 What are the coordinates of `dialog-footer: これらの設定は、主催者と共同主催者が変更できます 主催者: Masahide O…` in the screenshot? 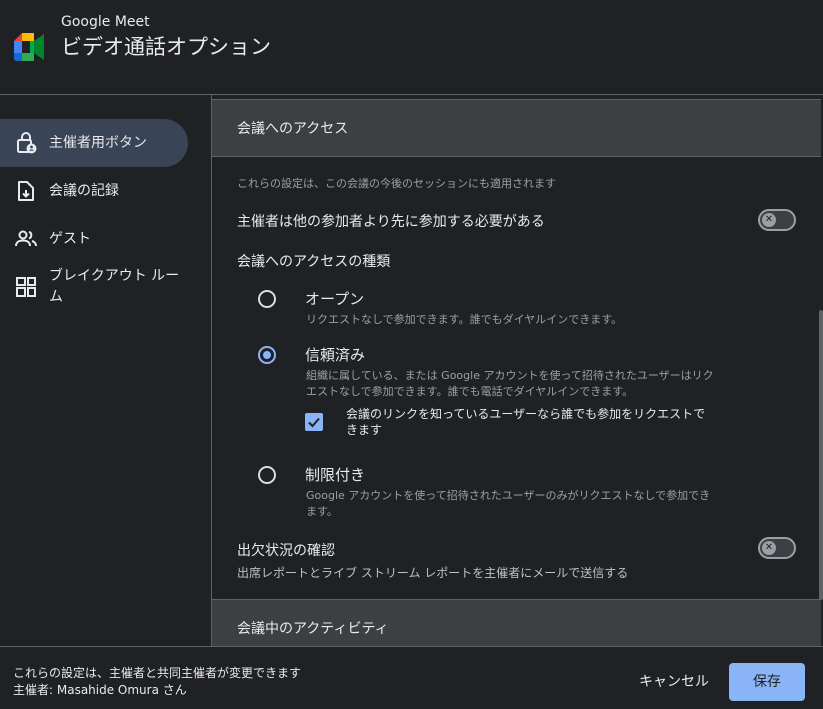 It's located at (411, 677).